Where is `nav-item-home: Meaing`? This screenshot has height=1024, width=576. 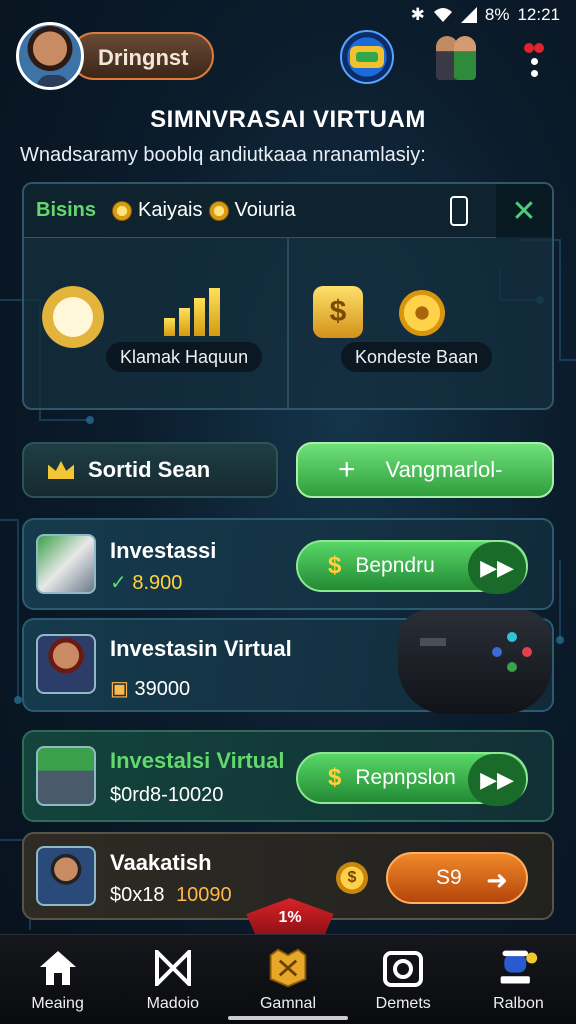 nav-item-home: Meaing is located at coordinates (57, 979).